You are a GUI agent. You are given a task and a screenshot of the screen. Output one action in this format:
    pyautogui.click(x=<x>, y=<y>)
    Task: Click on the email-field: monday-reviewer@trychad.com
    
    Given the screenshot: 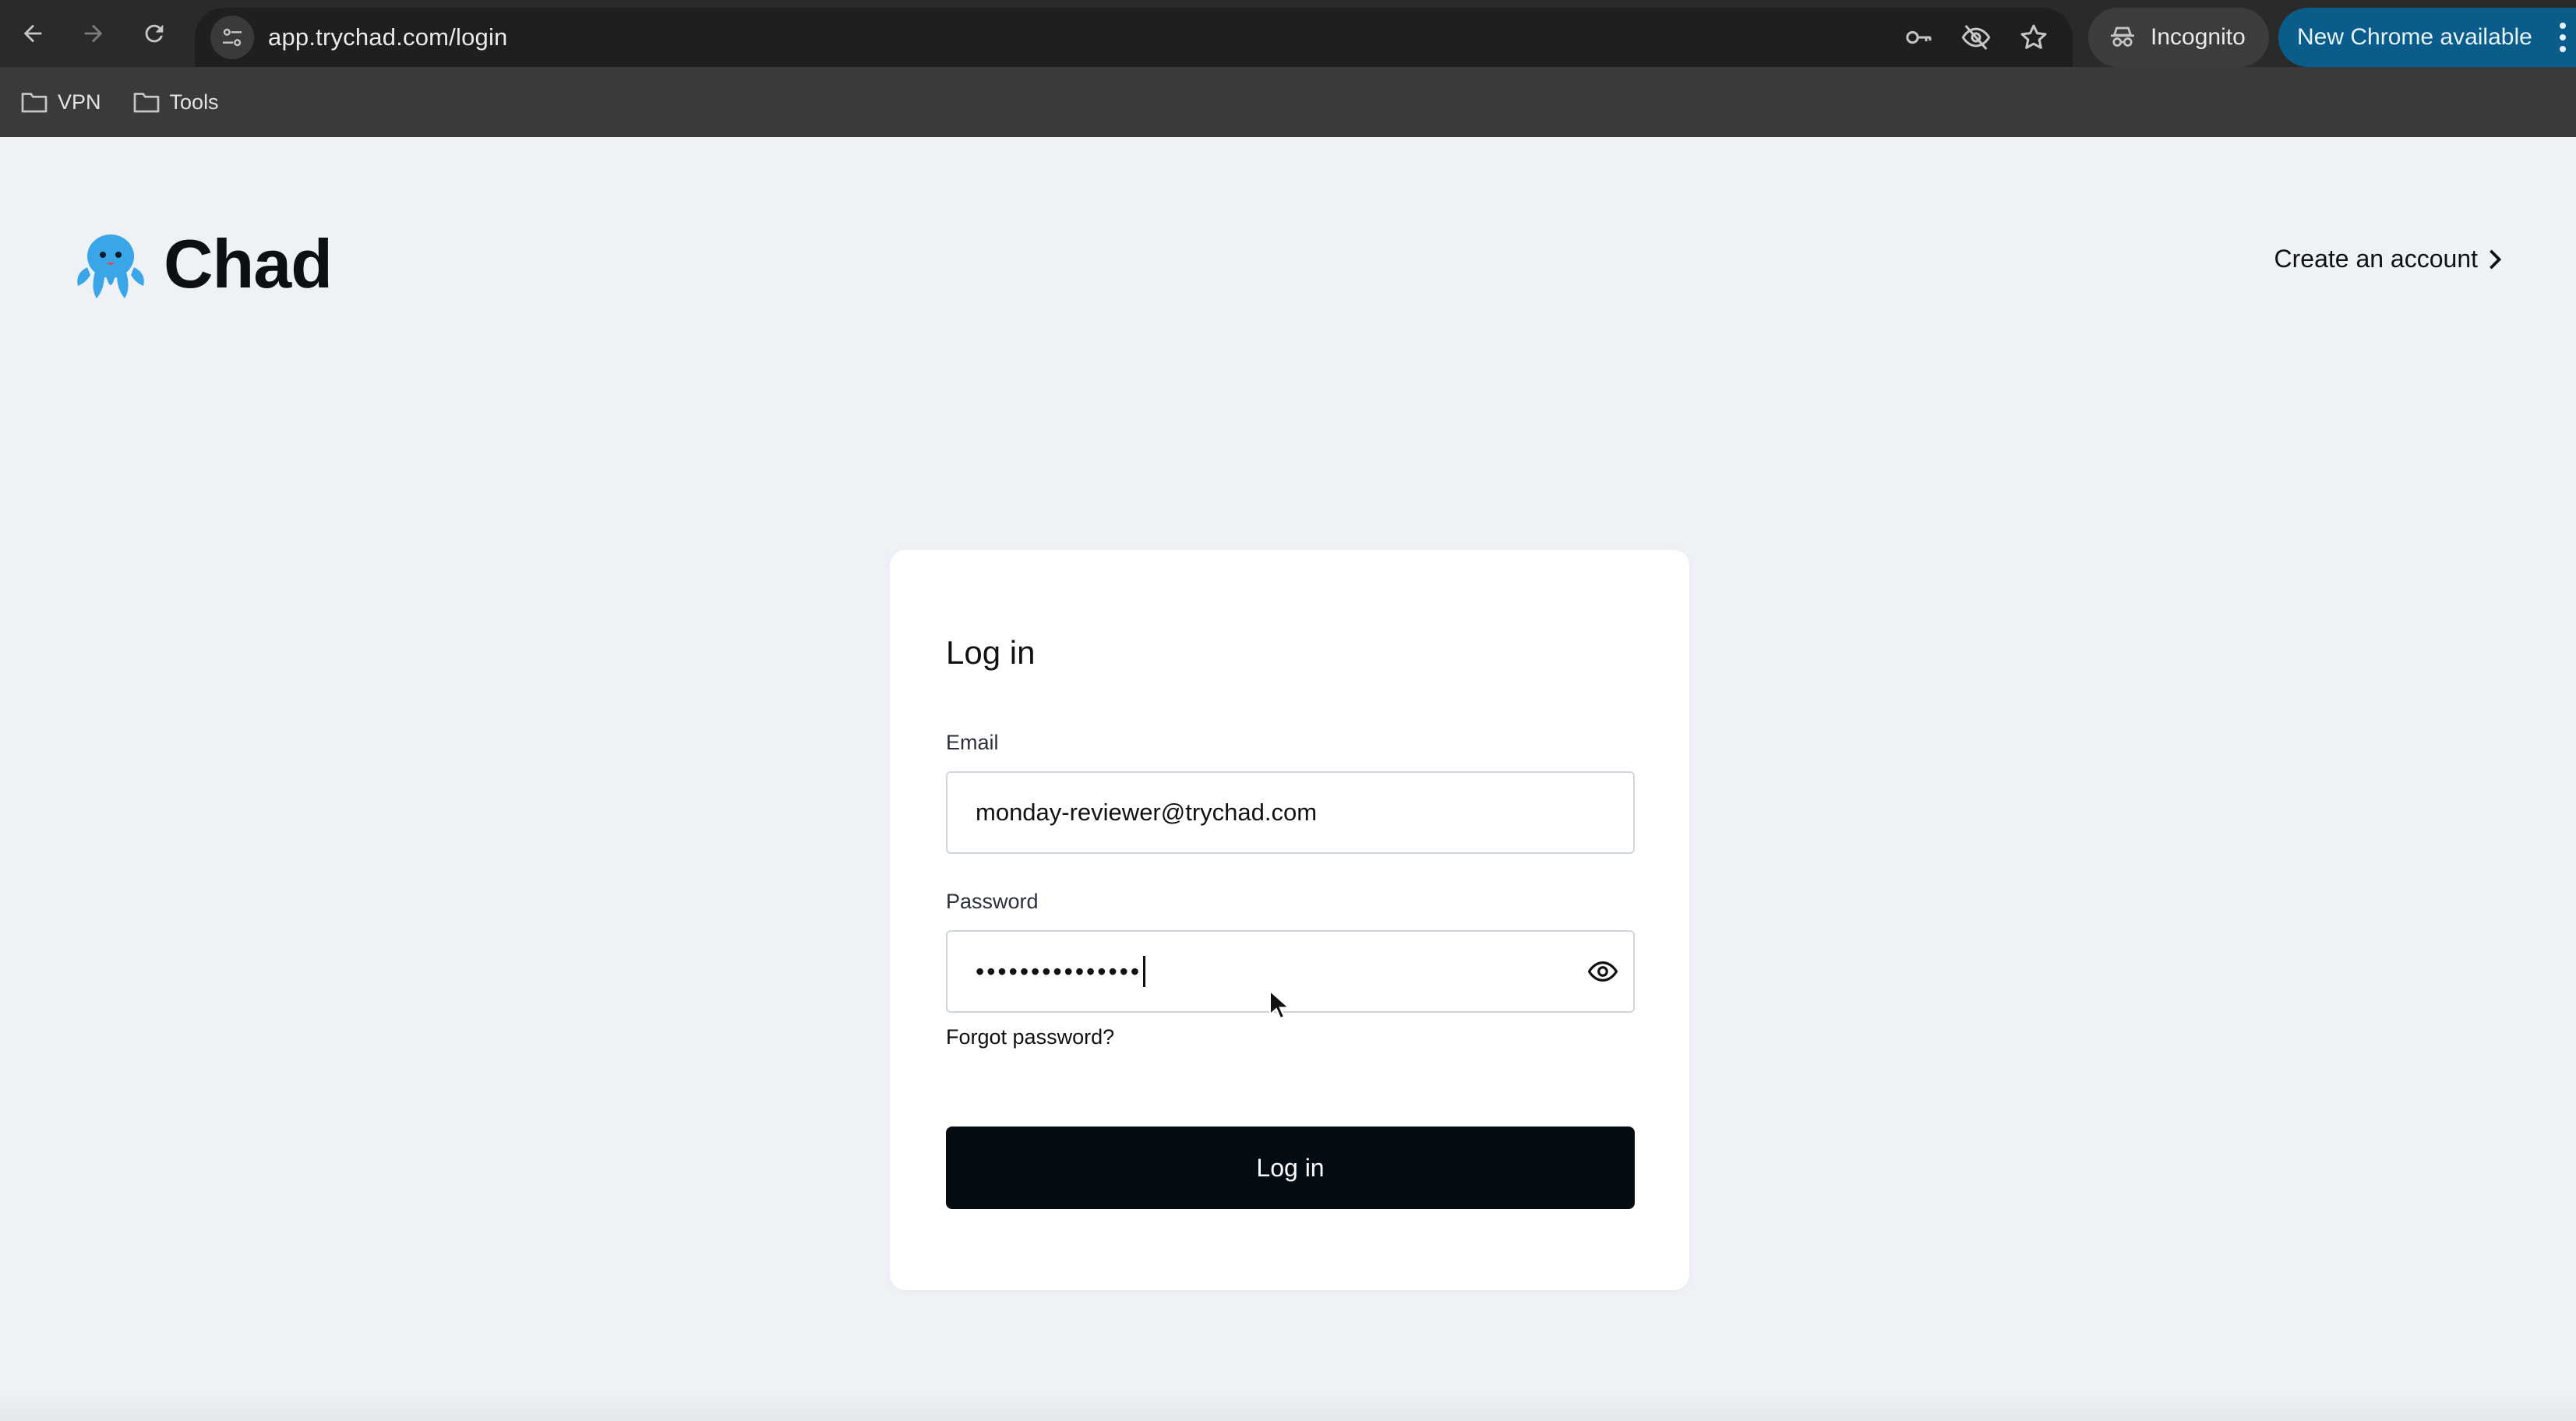 What is the action you would take?
    pyautogui.click(x=1290, y=812)
    